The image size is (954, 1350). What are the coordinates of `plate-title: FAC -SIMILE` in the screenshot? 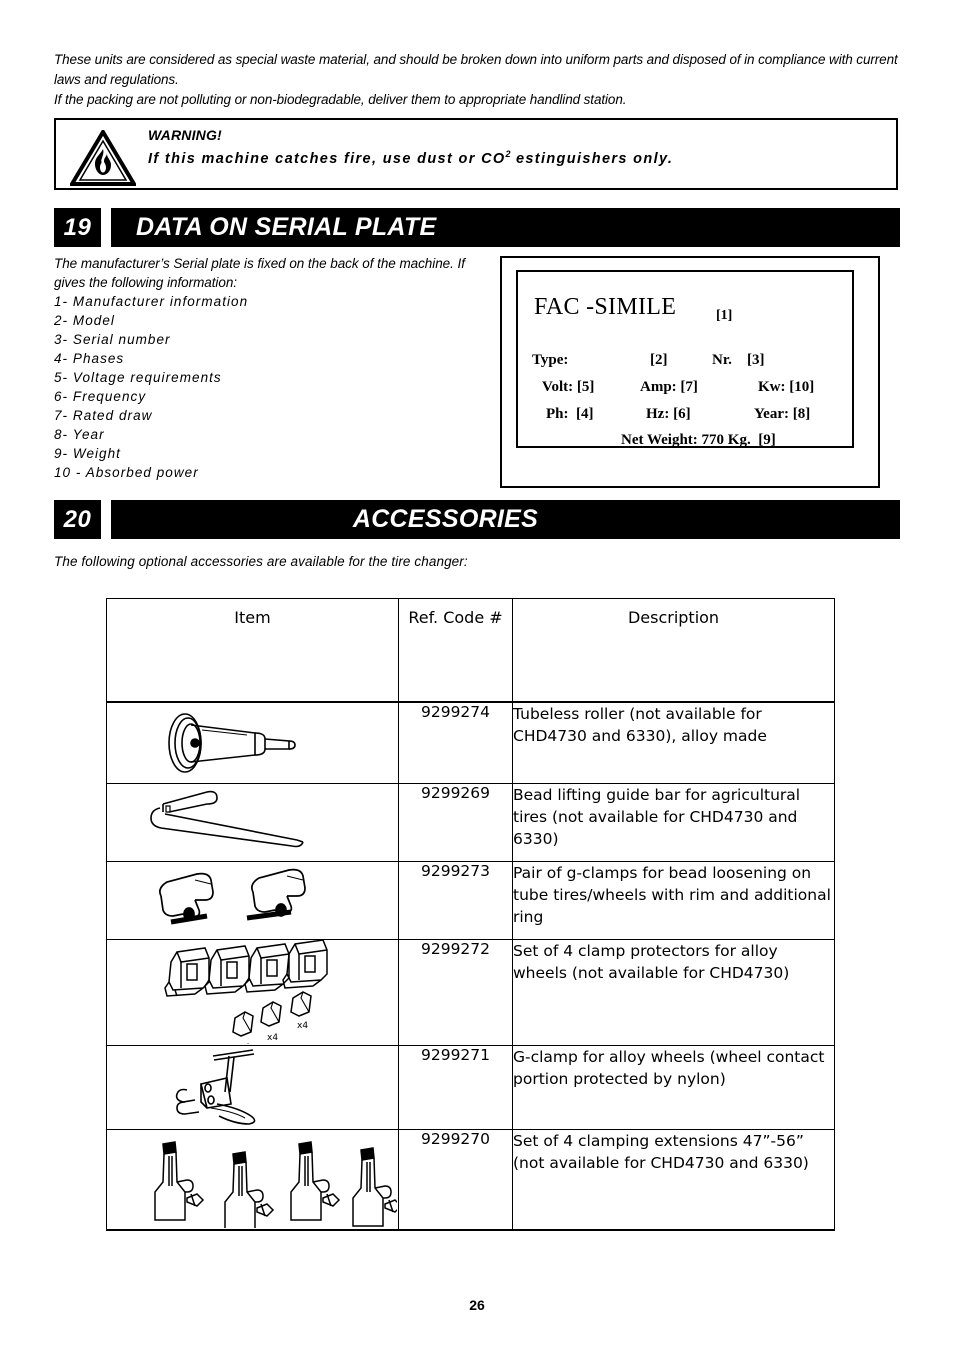 It's located at (605, 307).